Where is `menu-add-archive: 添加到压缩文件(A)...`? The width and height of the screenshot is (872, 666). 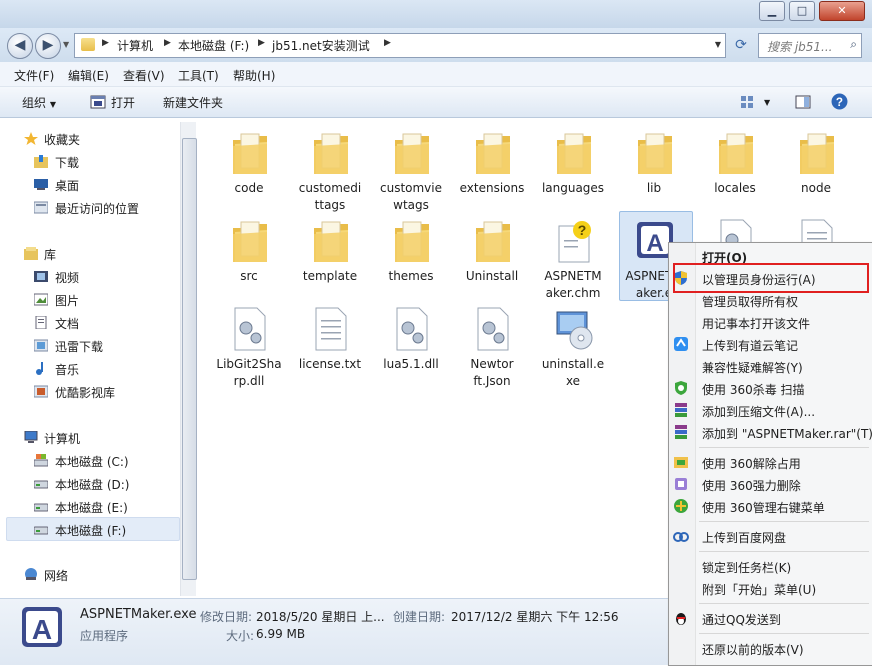
menu-add-archive: 添加到压缩文件(A)... is located at coordinates (758, 411).